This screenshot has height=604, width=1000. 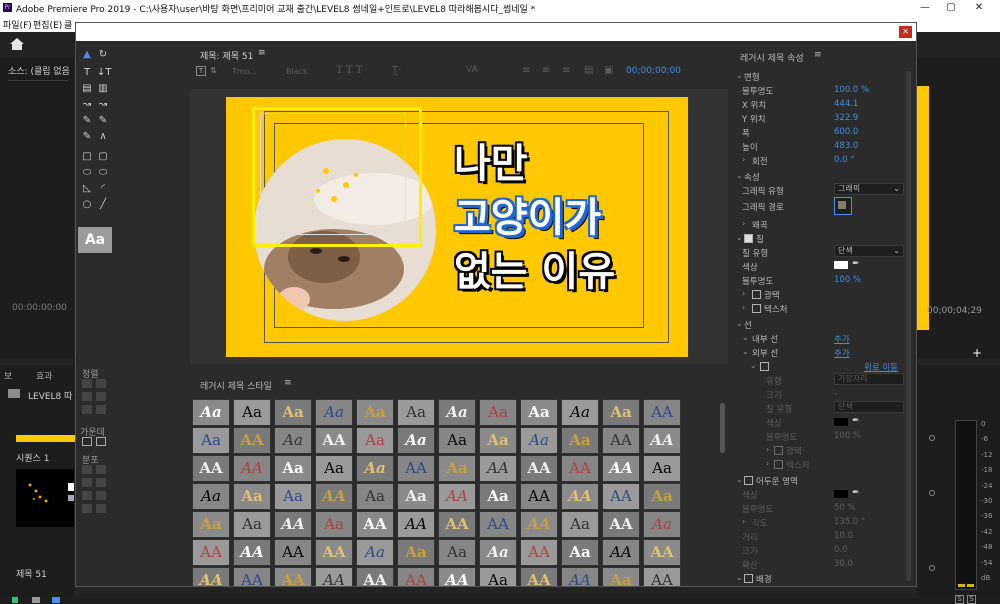 What do you see at coordinates (526, 70) in the screenshot?
I see `align-left-icon: ≡` at bounding box center [526, 70].